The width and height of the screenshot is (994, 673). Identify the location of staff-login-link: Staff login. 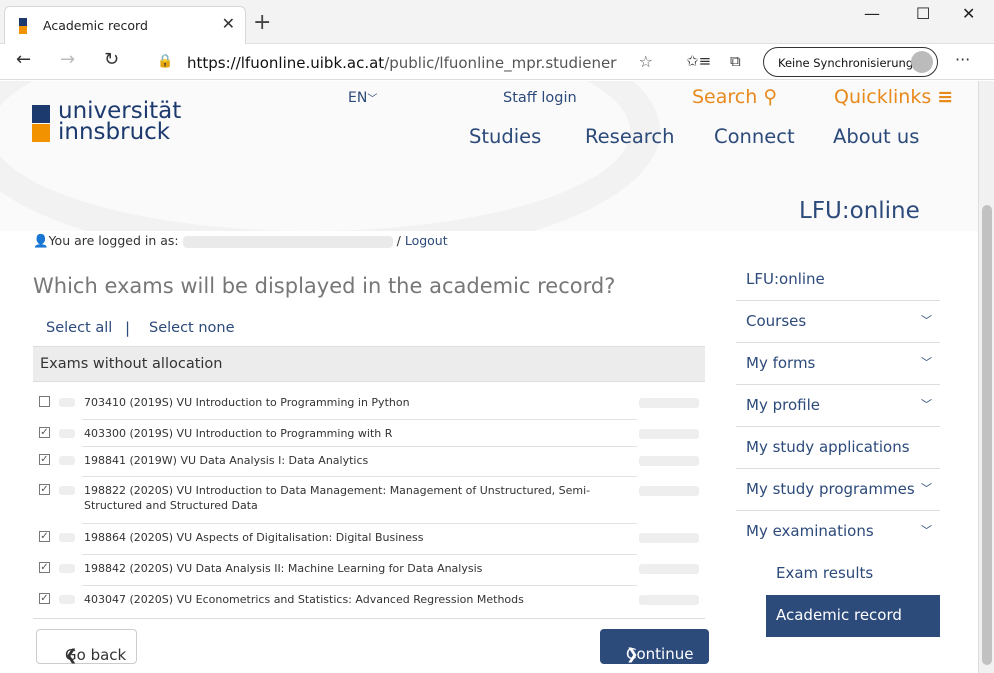
(540, 98).